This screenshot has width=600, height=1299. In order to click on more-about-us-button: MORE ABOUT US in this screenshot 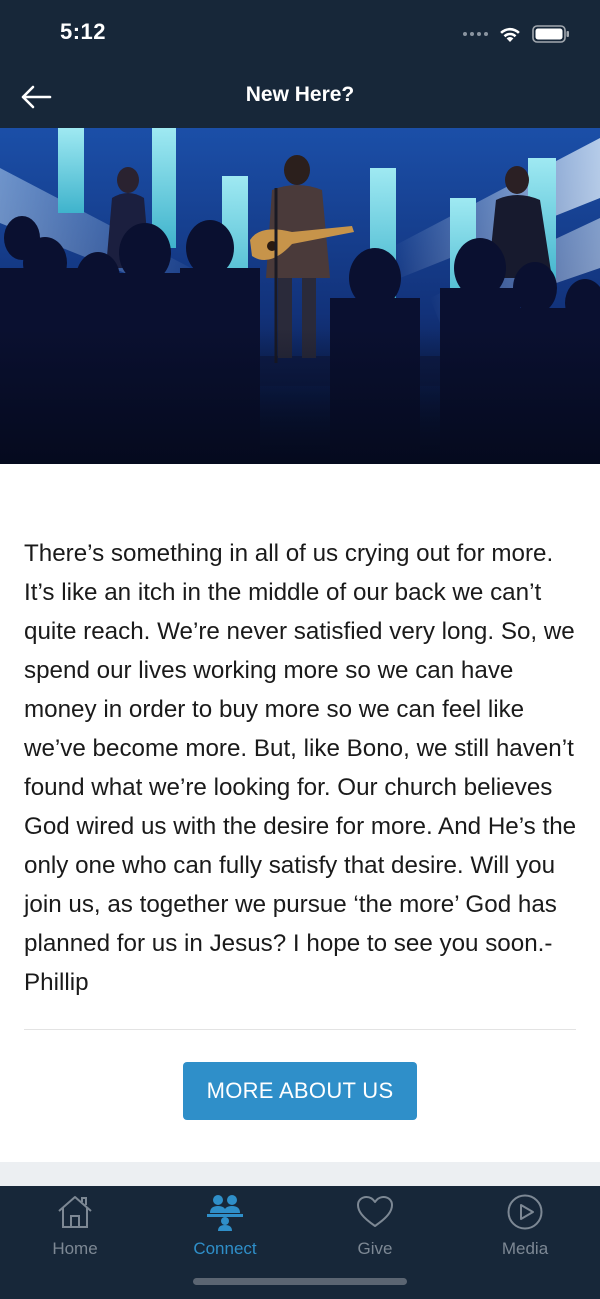, I will do `click(300, 1091)`.